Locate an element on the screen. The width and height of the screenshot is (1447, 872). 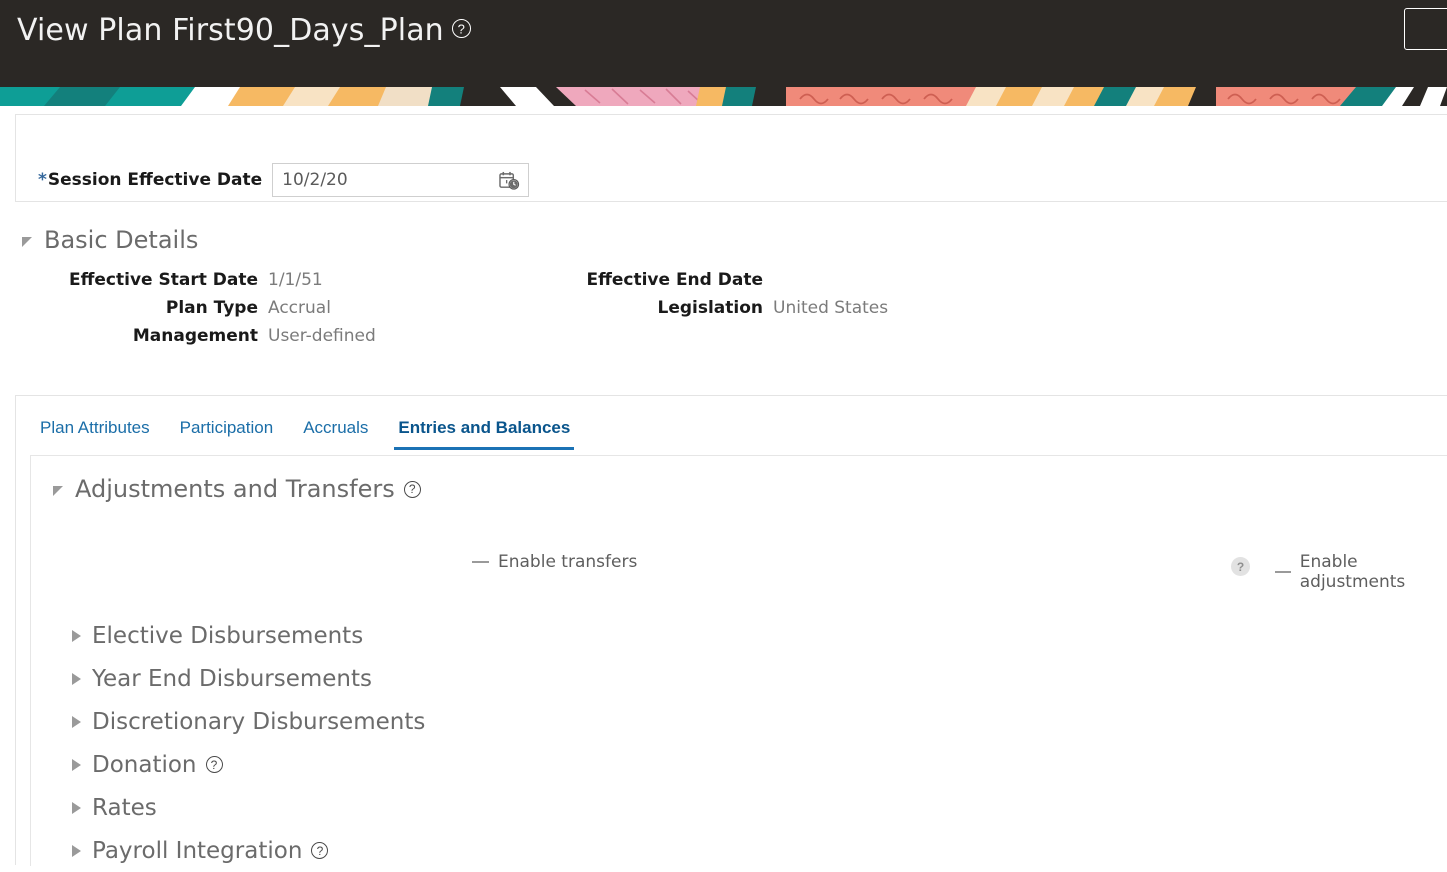
section-label: Donation is located at coordinates (144, 764).